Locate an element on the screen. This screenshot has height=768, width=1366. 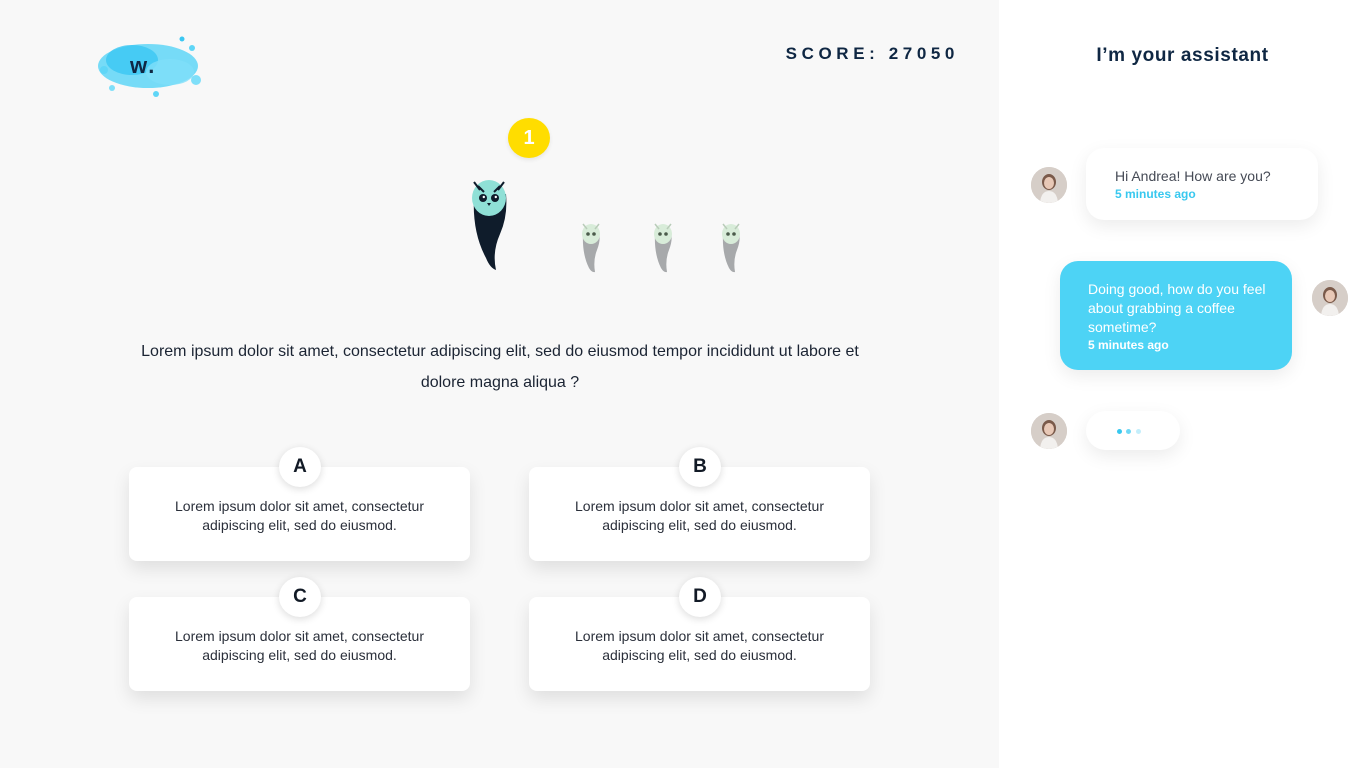
score-label: SCORE: is located at coordinates (832, 53).